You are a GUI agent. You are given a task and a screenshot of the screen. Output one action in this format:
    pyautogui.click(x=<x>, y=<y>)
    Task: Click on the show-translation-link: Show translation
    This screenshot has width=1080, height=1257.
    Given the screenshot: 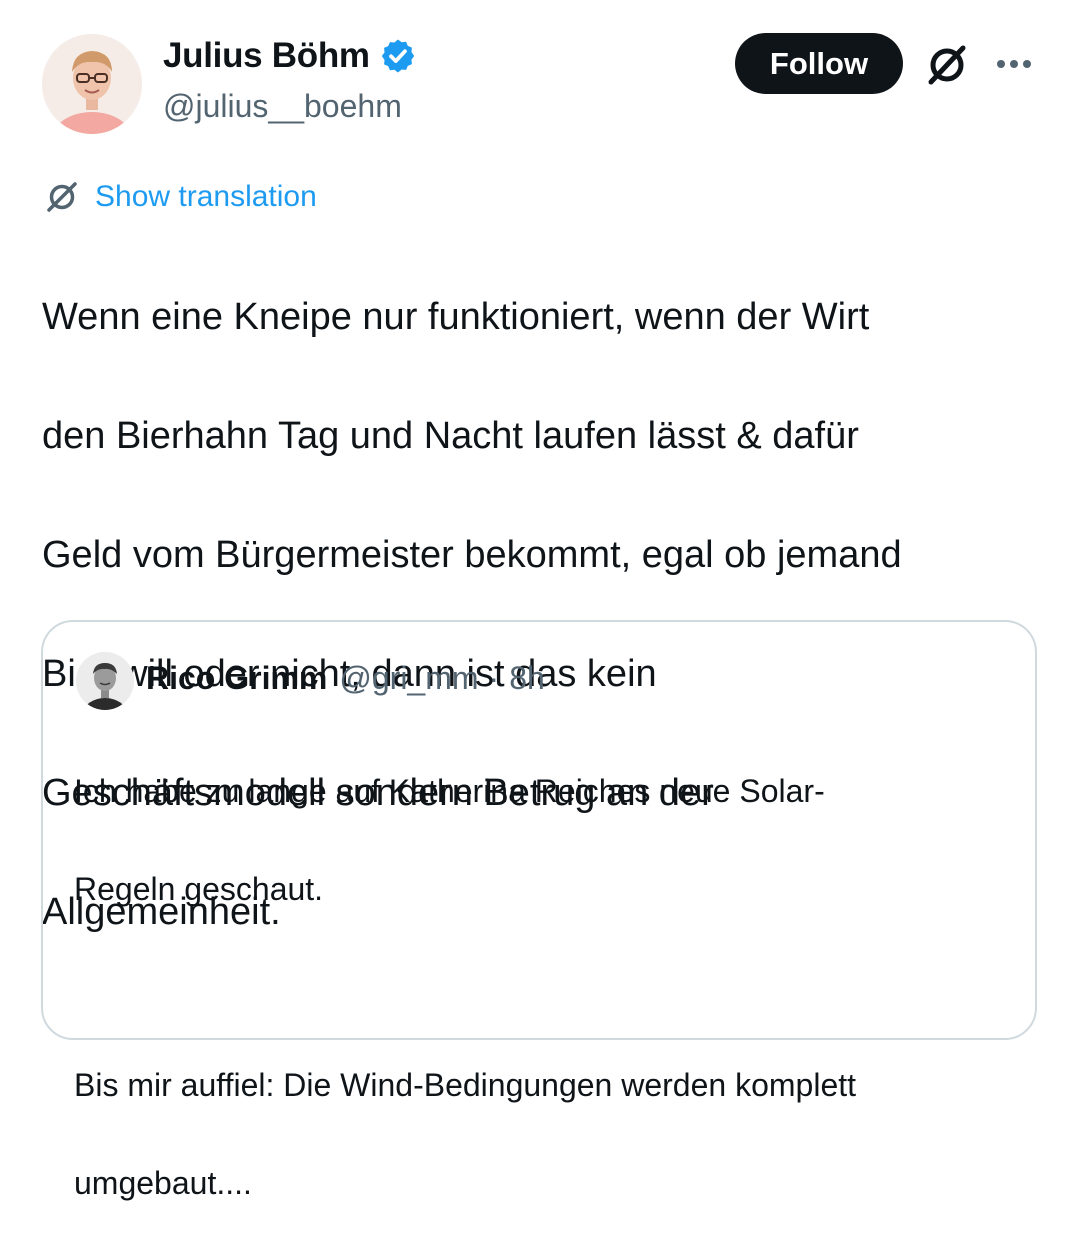 What is the action you would take?
    pyautogui.click(x=180, y=197)
    